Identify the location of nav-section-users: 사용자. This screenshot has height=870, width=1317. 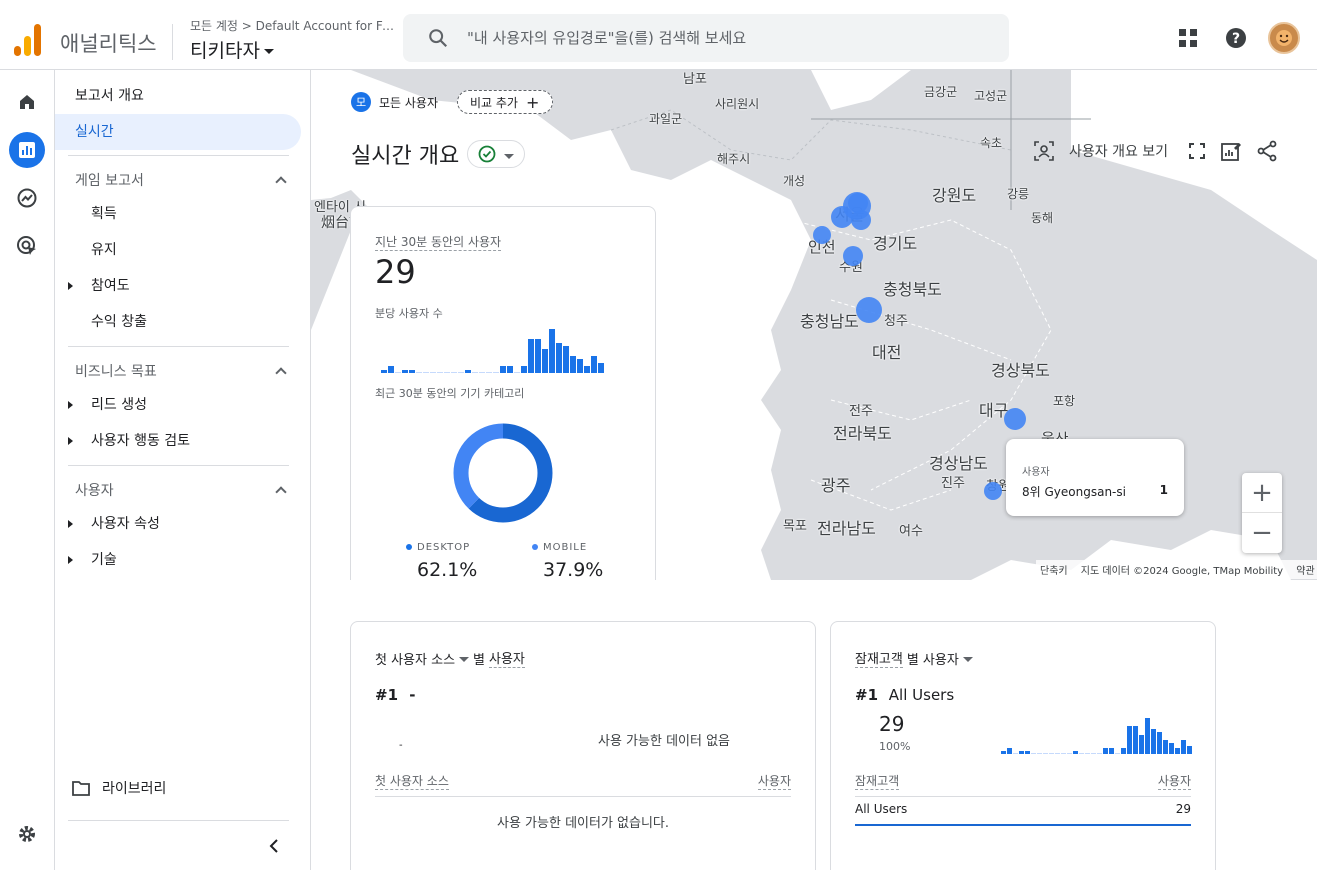
(182, 490).